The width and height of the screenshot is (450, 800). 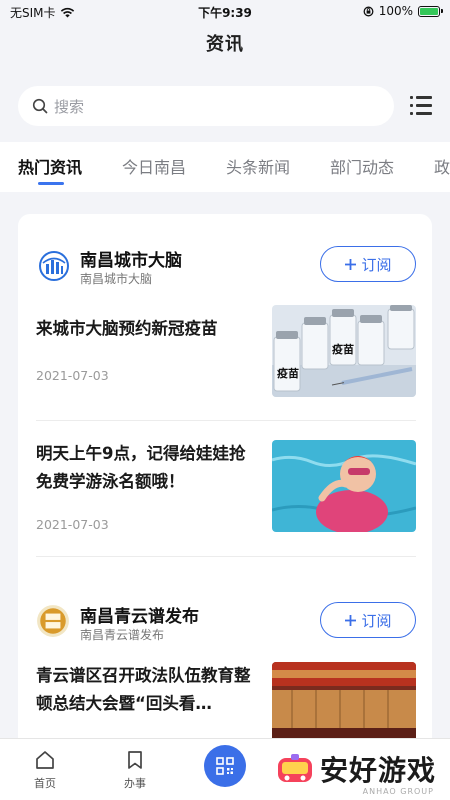 I want to click on list-item: 明天上午9点，记得给娃娃抢免费学游泳名额哦！ 2021-07-03, so click(x=226, y=500).